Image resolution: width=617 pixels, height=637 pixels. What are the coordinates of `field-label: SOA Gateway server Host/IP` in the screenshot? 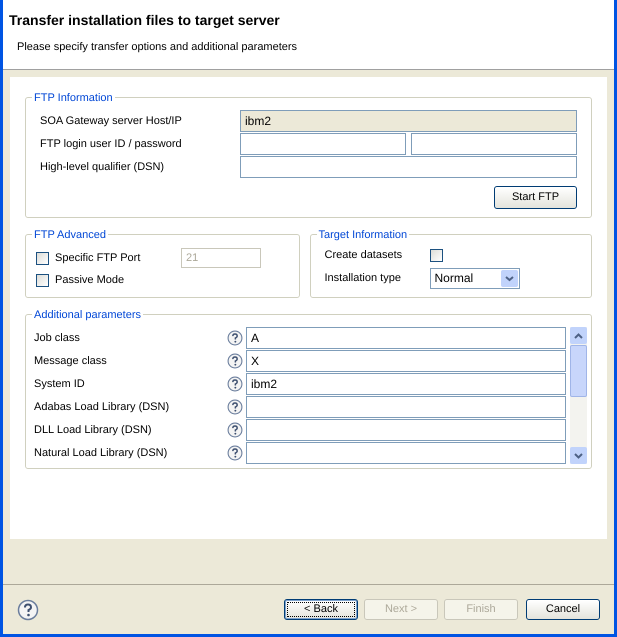 It's located at (111, 121).